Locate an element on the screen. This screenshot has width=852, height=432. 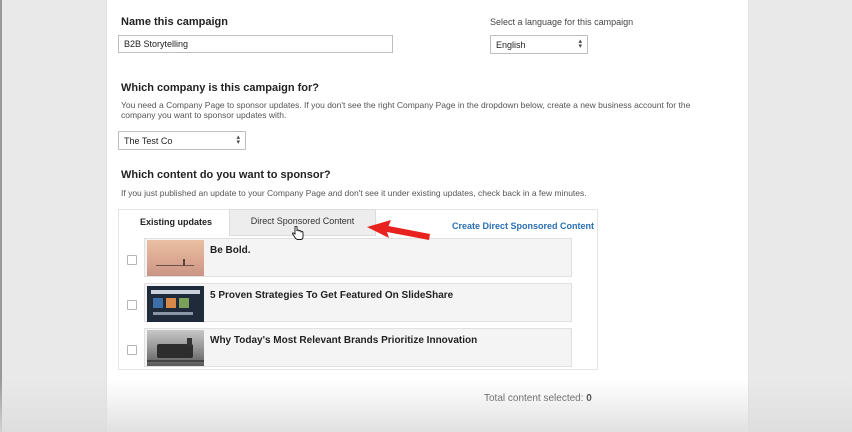
company-select-value: The Test Co is located at coordinates (148, 141).